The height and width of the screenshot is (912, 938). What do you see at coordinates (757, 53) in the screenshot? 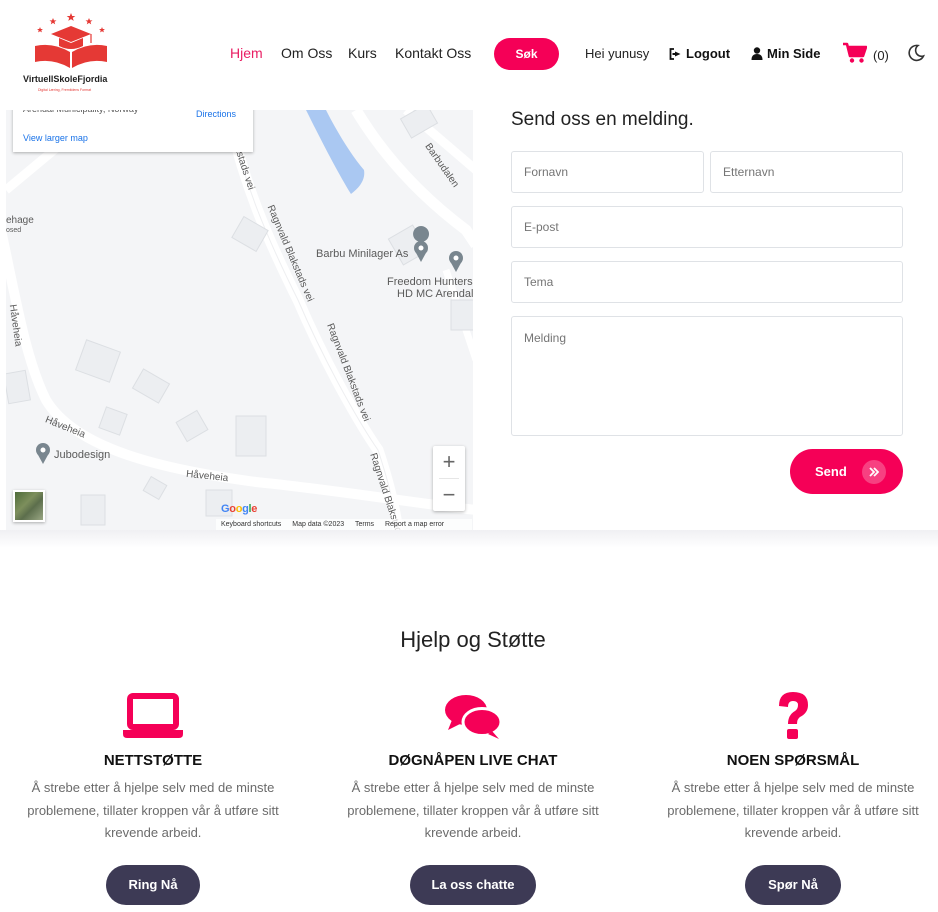
I see `user-icon` at bounding box center [757, 53].